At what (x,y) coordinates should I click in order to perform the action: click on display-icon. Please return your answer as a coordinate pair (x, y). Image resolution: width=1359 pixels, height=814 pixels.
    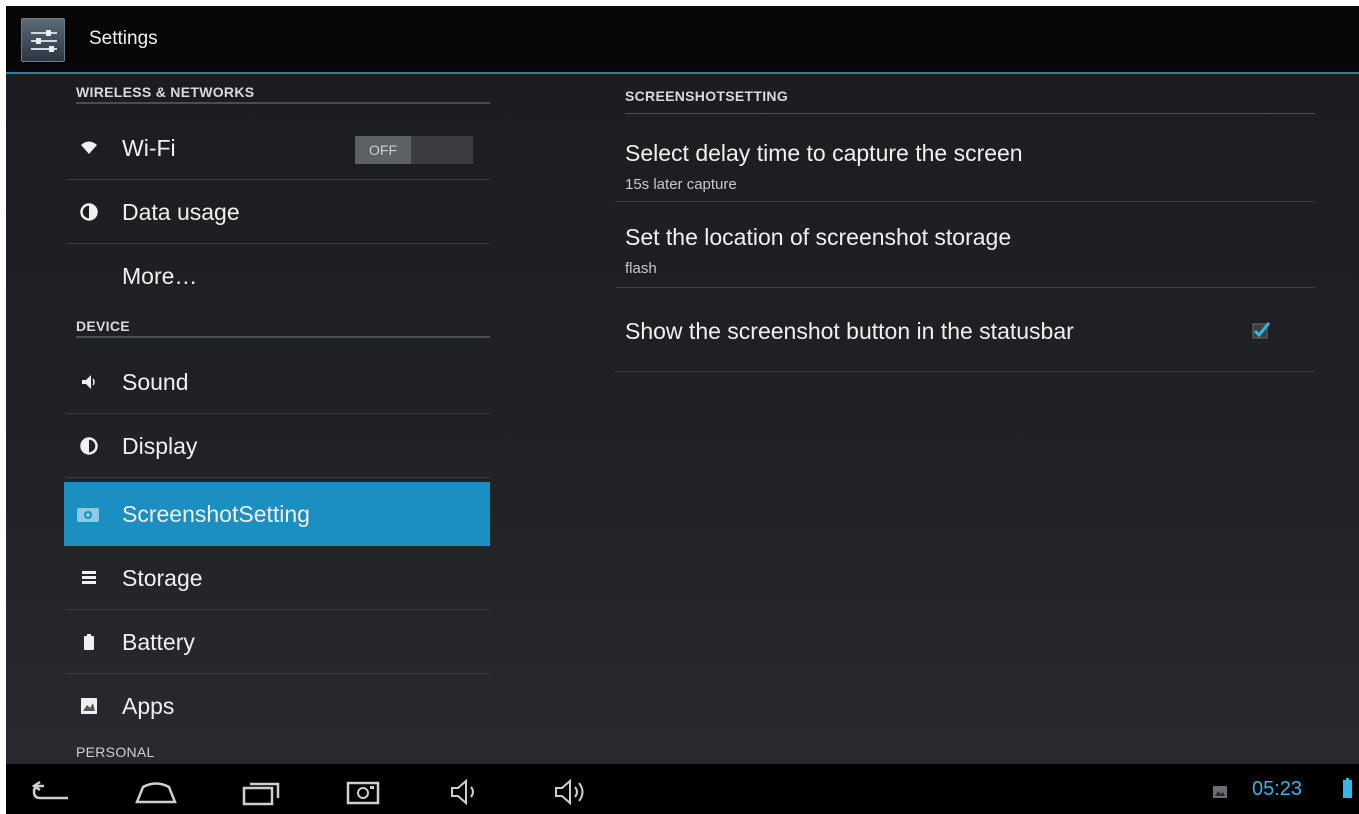
    Looking at the image, I should click on (89, 446).